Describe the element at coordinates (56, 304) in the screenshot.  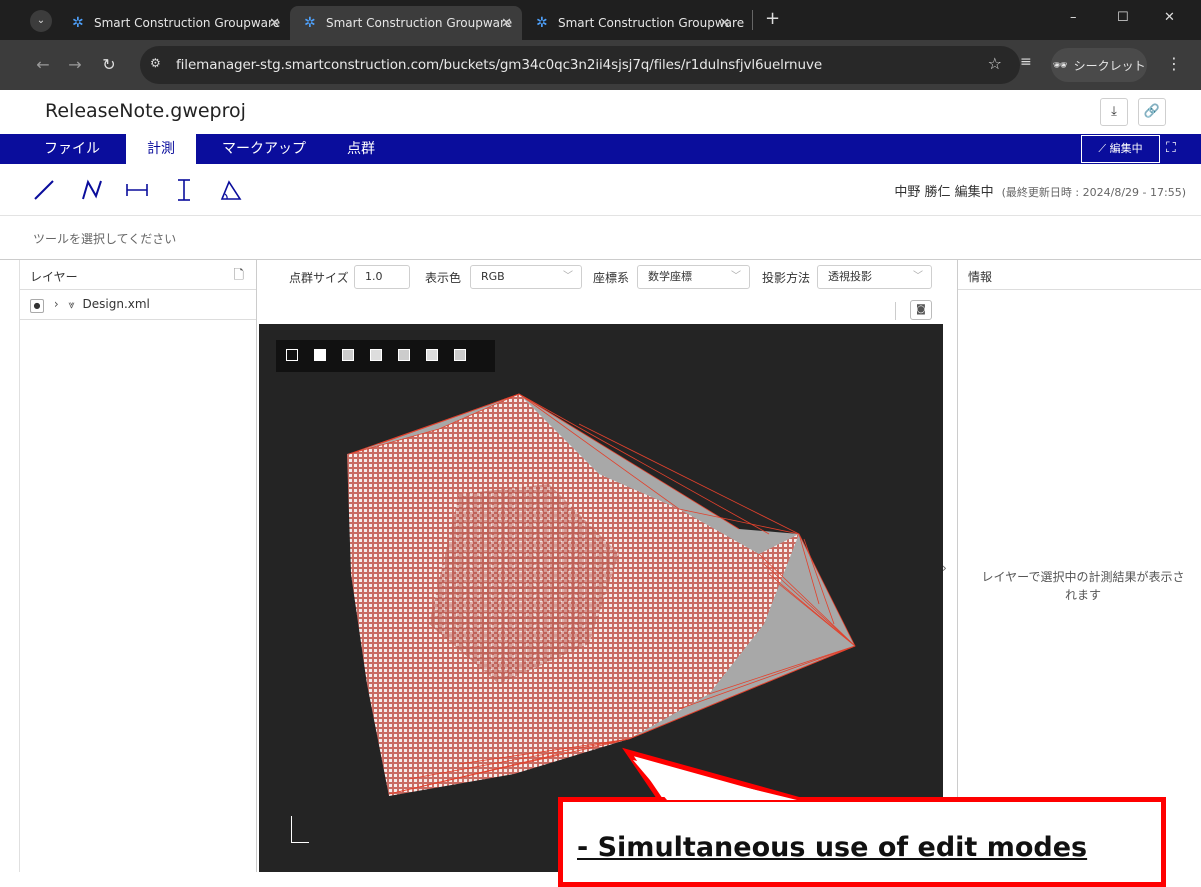
I see `chevron-right-icon: ›` at that location.